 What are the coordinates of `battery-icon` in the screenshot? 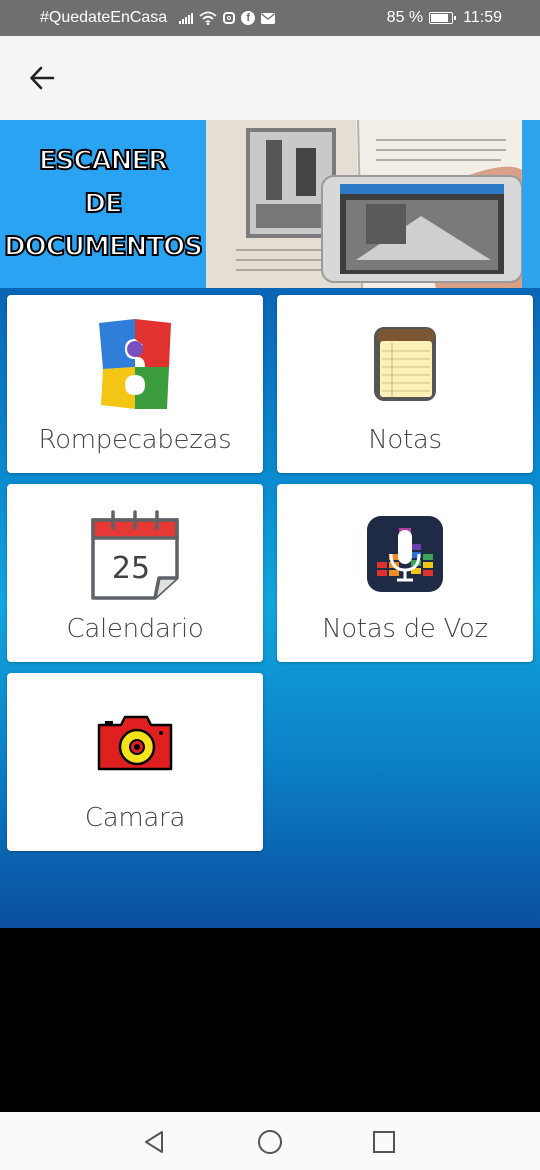 It's located at (443, 18).